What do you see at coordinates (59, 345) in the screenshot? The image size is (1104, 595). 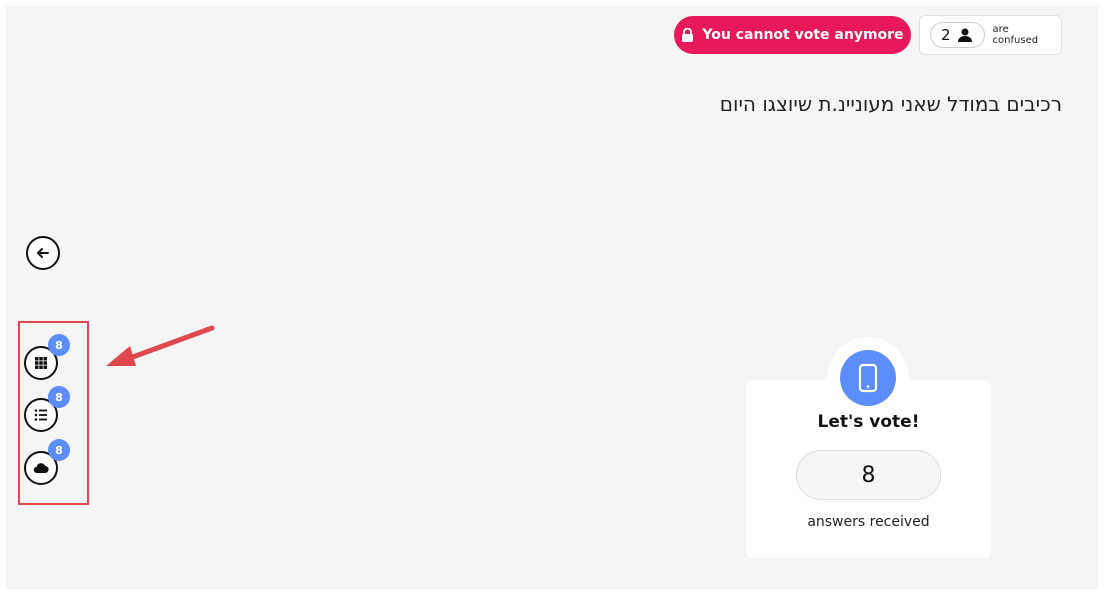 I see `grid-view-badge: 8` at bounding box center [59, 345].